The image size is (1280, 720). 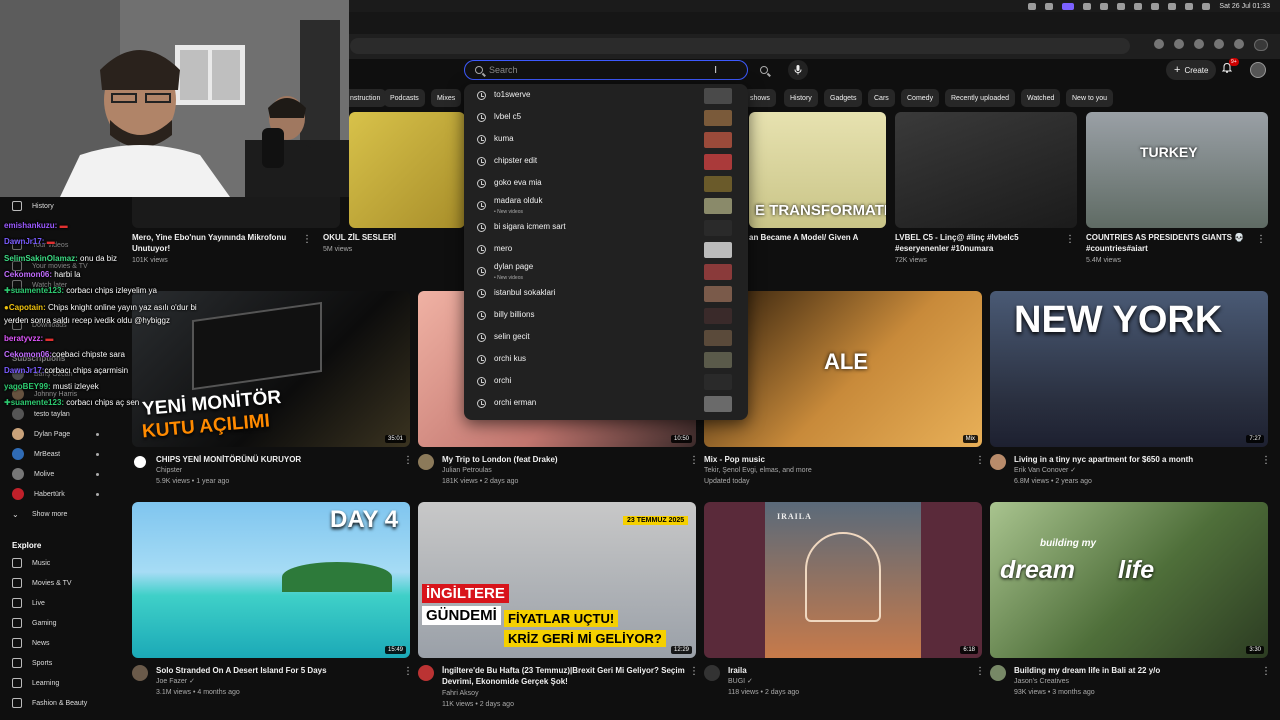 What do you see at coordinates (1172, 6) in the screenshot?
I see `wifi-icon` at bounding box center [1172, 6].